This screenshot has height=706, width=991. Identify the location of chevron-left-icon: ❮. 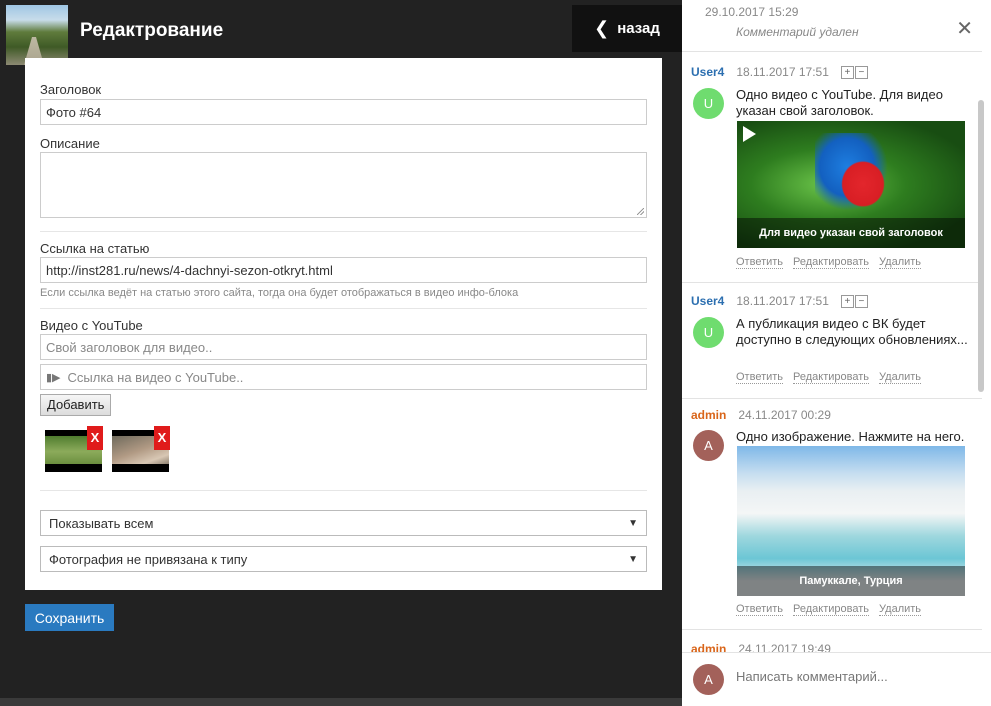
(602, 28).